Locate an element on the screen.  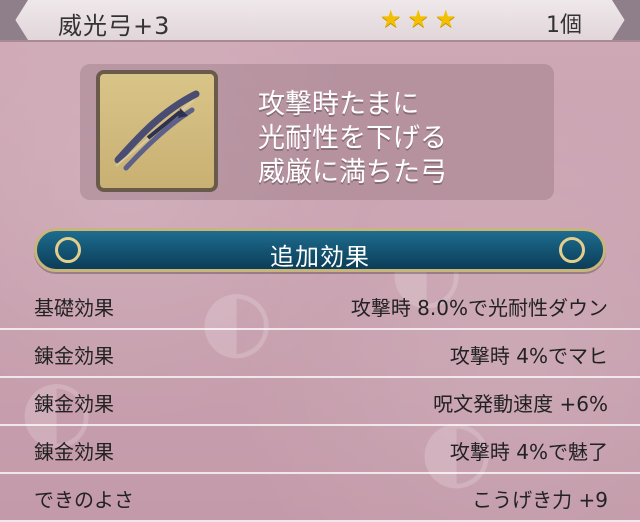
description-line: 威厳に満ちた弓 is located at coordinates (352, 172).